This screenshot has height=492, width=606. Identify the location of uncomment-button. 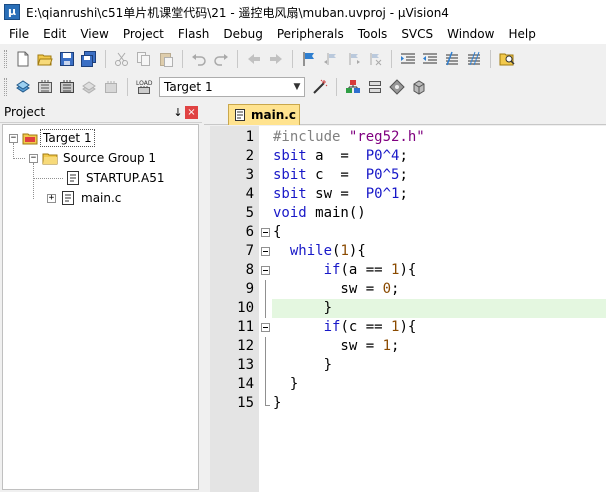
(474, 59).